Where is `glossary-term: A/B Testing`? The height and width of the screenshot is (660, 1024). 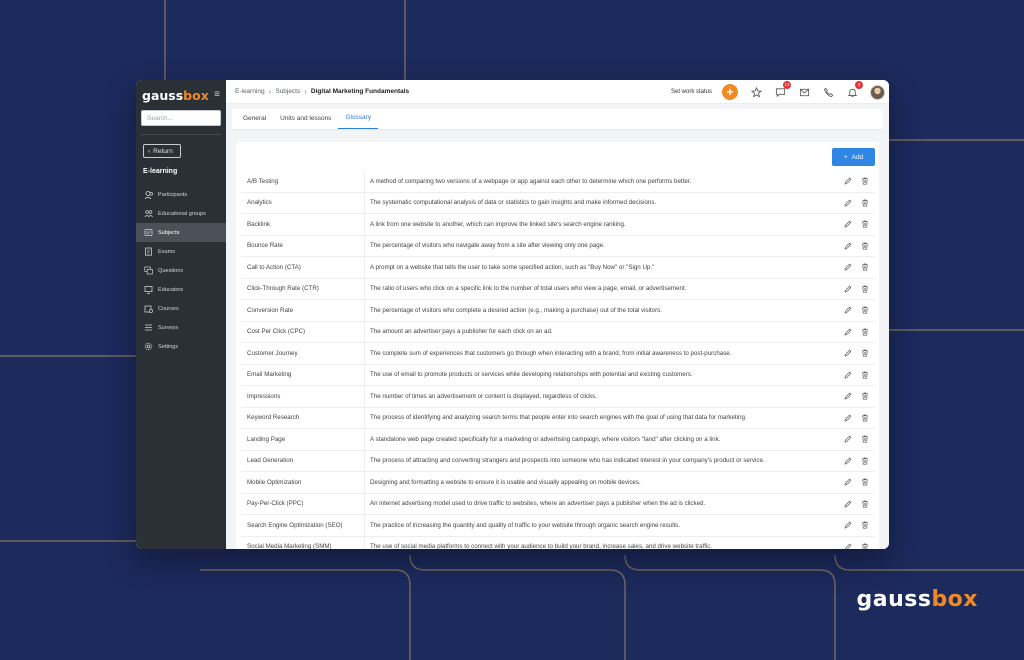
glossary-term: A/B Testing is located at coordinates (303, 181).